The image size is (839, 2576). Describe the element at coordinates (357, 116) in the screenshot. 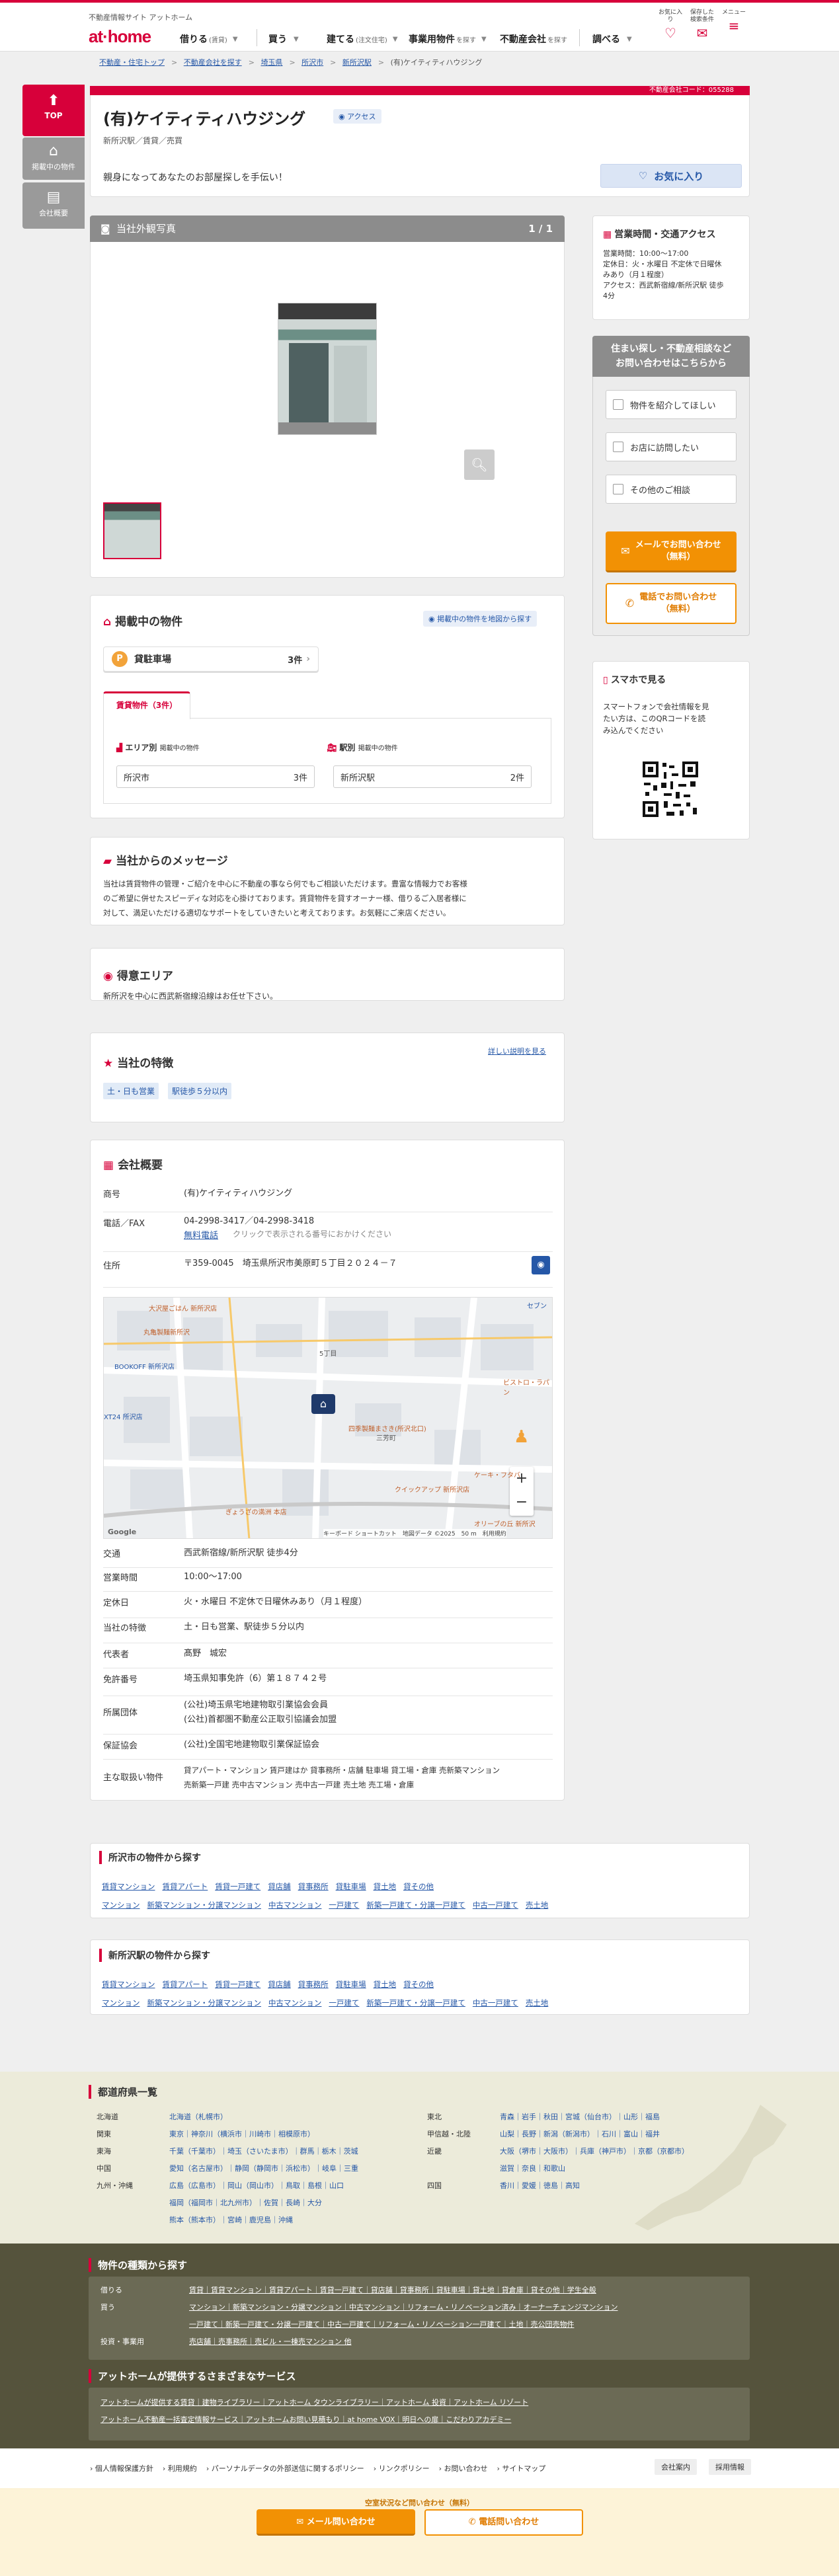

I see `access-badge: ◉ アクセス` at that location.